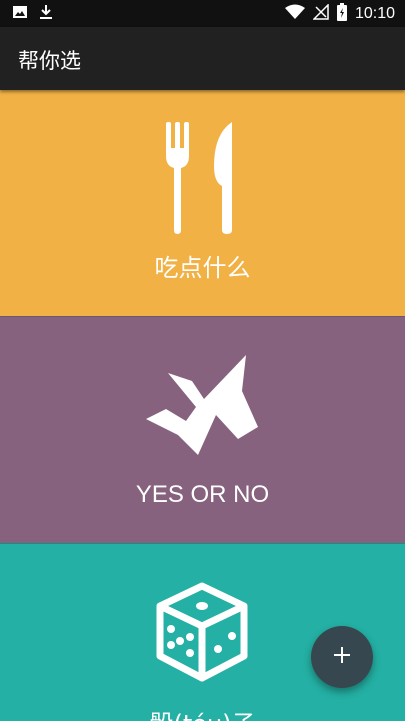 The height and width of the screenshot is (721, 405). I want to click on card-label-dice: 骰(tóu)子, so click(202, 712).